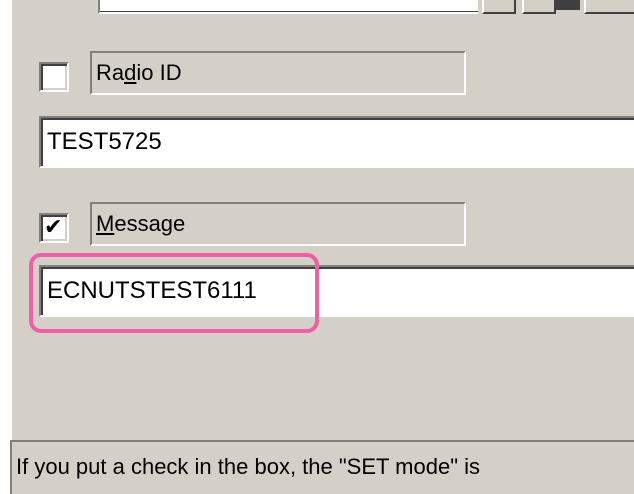 This screenshot has height=494, width=634. Describe the element at coordinates (278, 73) in the screenshot. I see `radio-id-label: Radio ID` at that location.